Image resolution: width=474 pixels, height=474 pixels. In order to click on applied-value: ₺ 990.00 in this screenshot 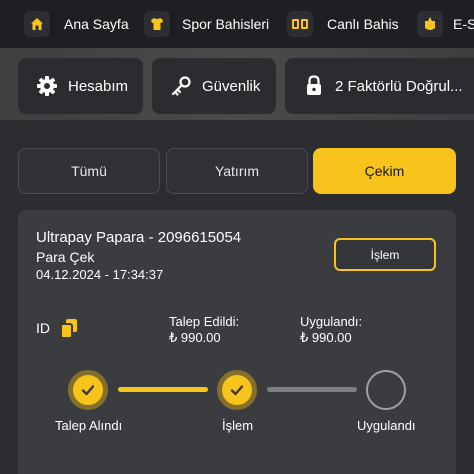, I will do `click(326, 337)`.